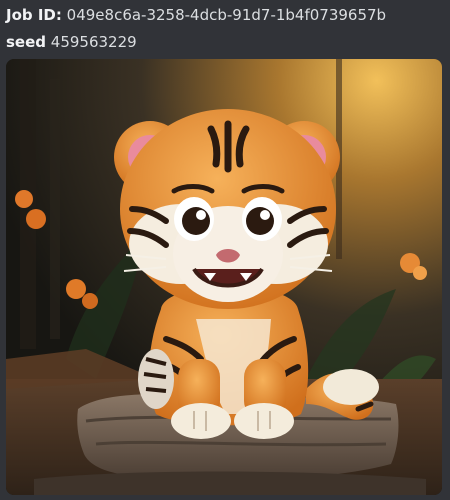 The image size is (450, 500). Describe the element at coordinates (226, 15) in the screenshot. I see `job-id-value: 049e8c6a-3258-4dcb-91d7-1b4f0739657b` at that location.